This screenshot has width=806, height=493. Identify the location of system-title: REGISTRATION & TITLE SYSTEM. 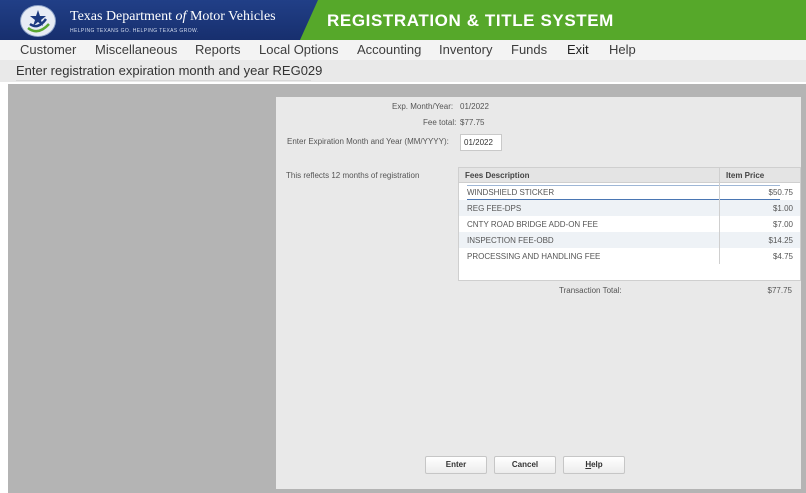
(470, 20).